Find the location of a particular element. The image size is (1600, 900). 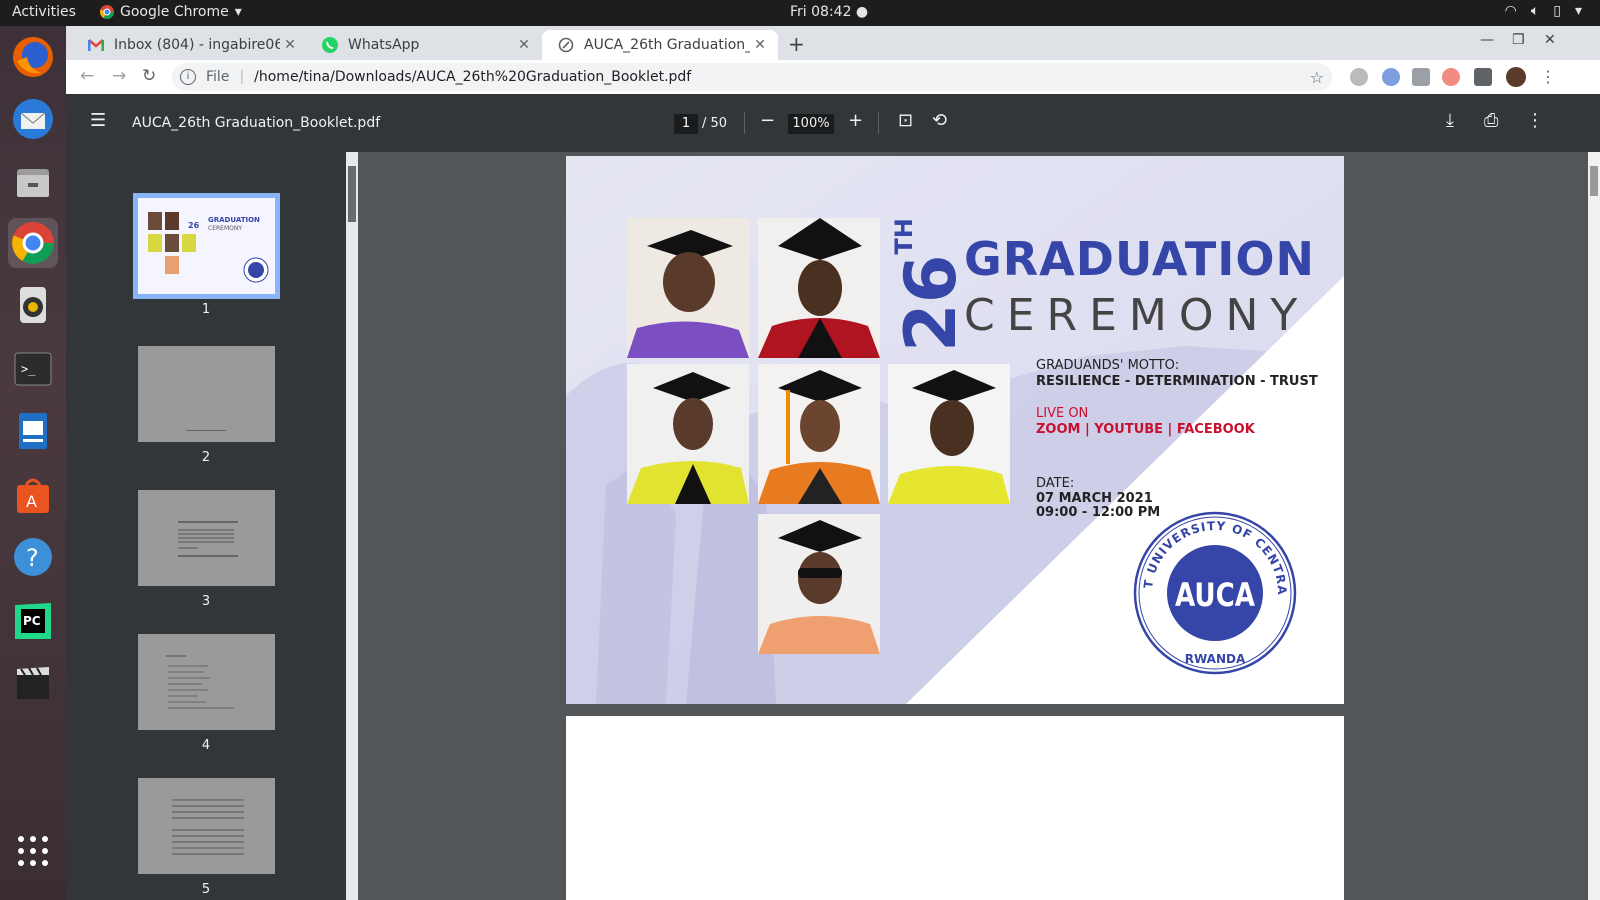

firefox-icon is located at coordinates (33, 57).